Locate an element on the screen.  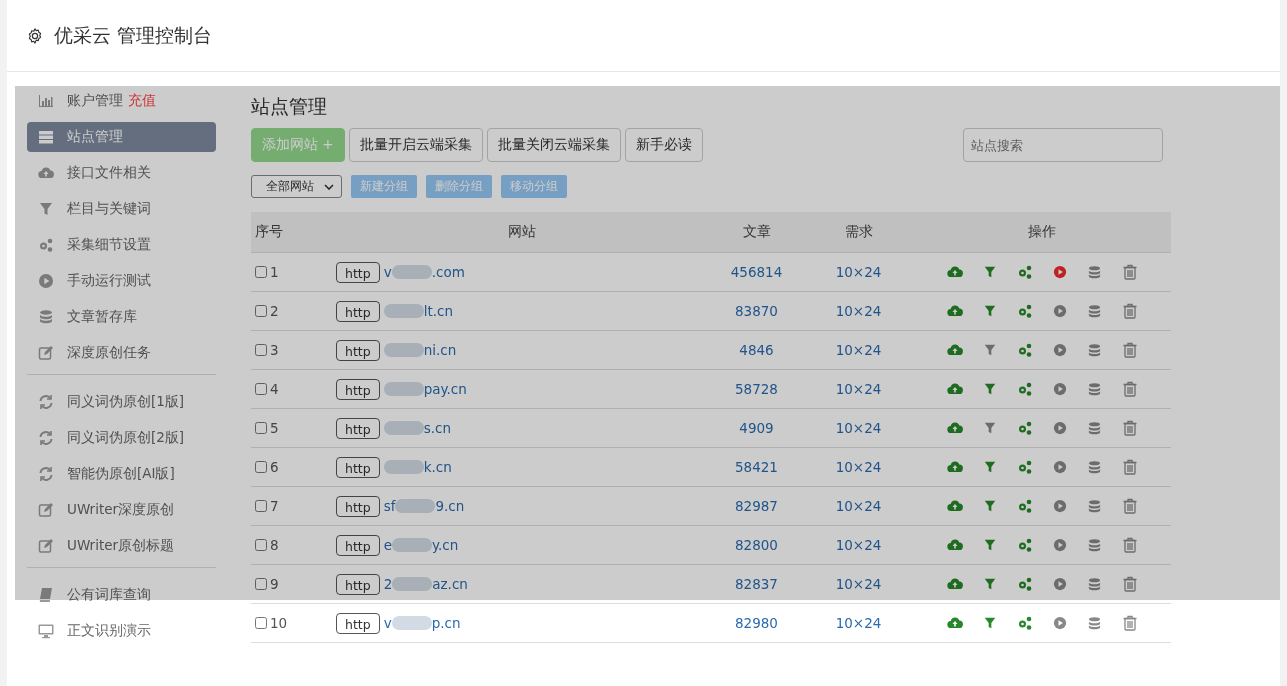
search-field: 站点搜索 is located at coordinates (1063, 145).